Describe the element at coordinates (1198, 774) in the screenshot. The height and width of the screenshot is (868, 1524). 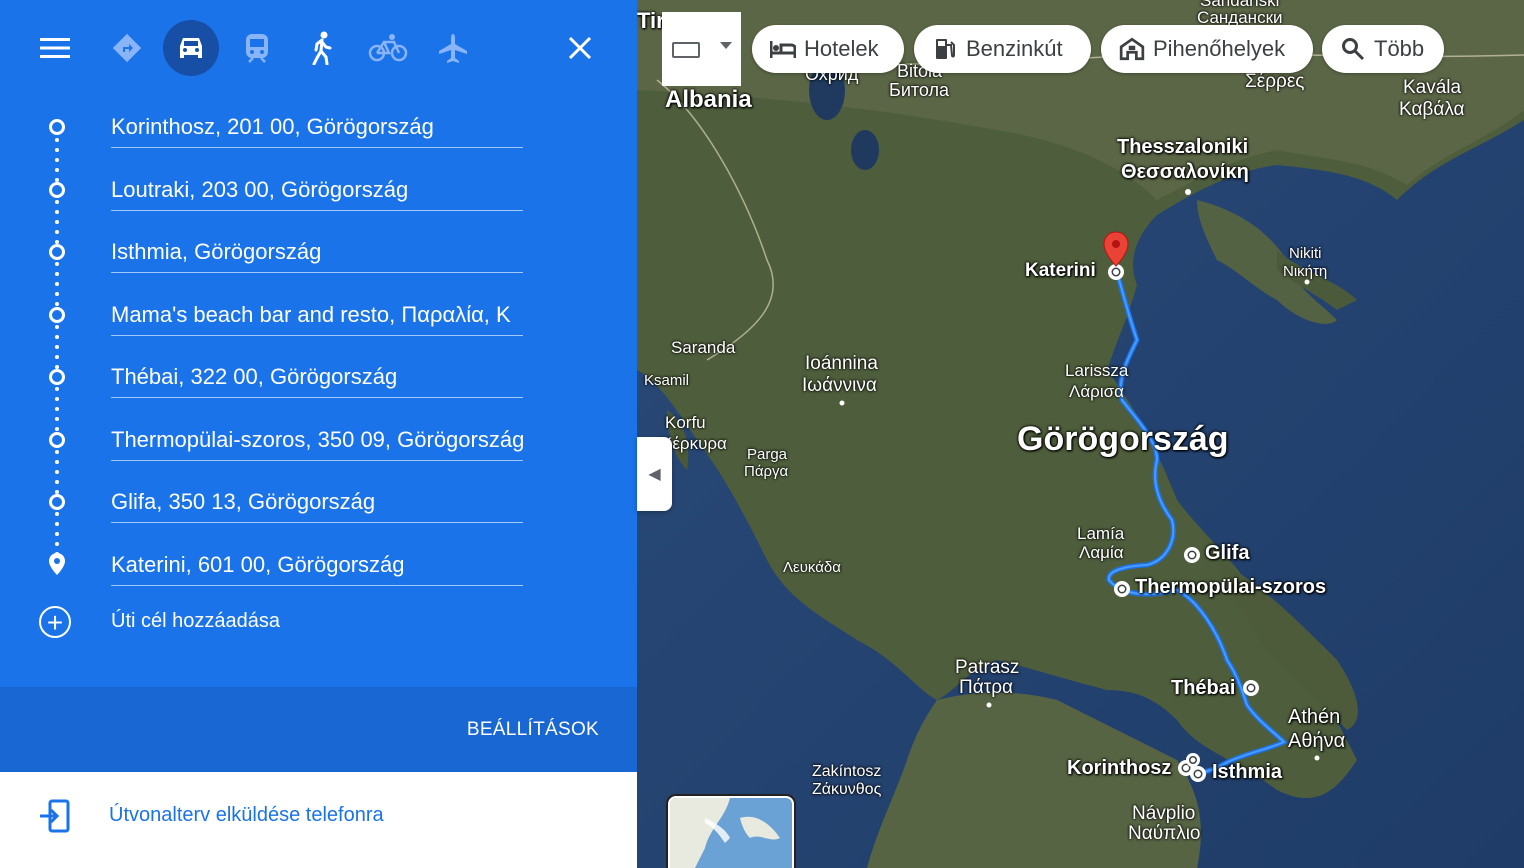
I see `isthmia-marker` at that location.